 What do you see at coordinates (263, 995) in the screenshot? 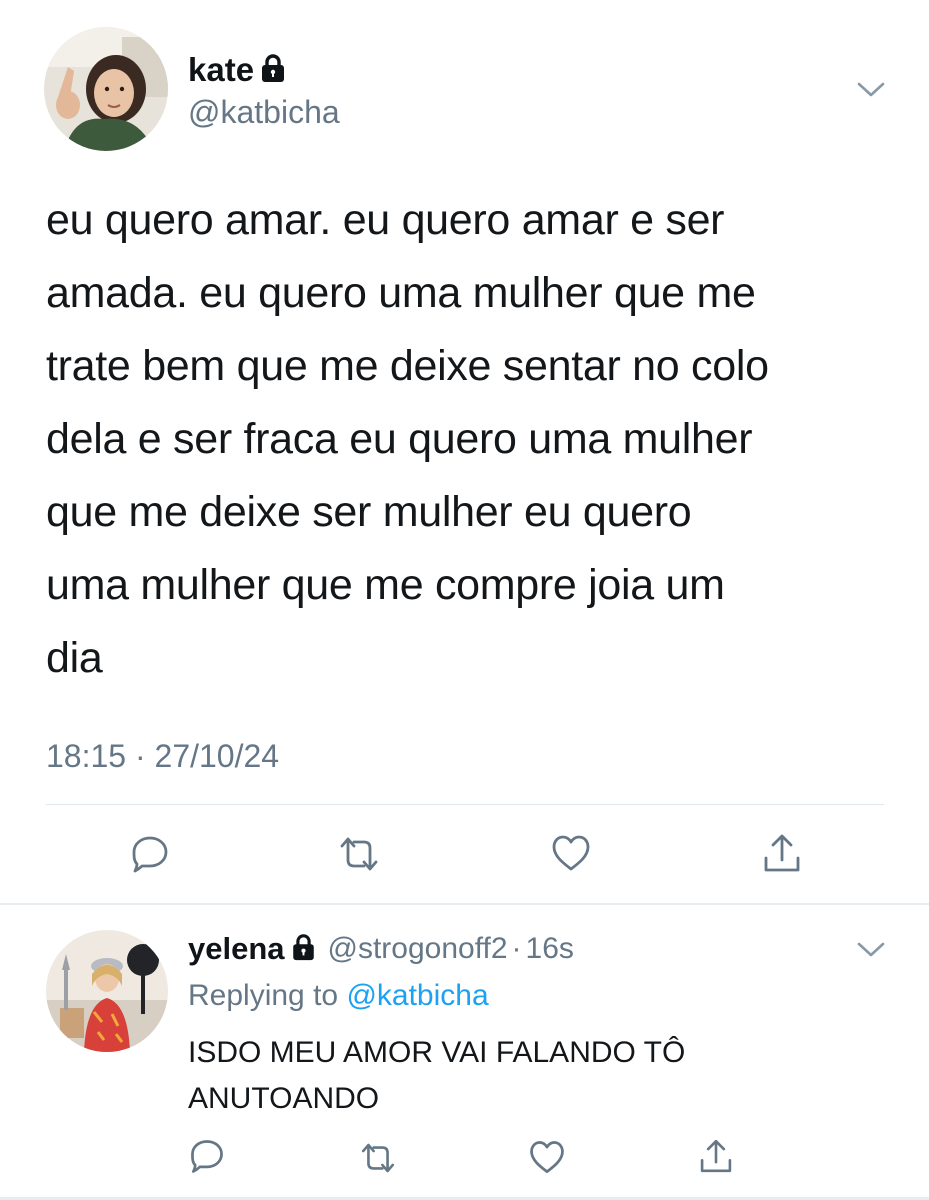
I see `replying-to-prefix: Replying to` at bounding box center [263, 995].